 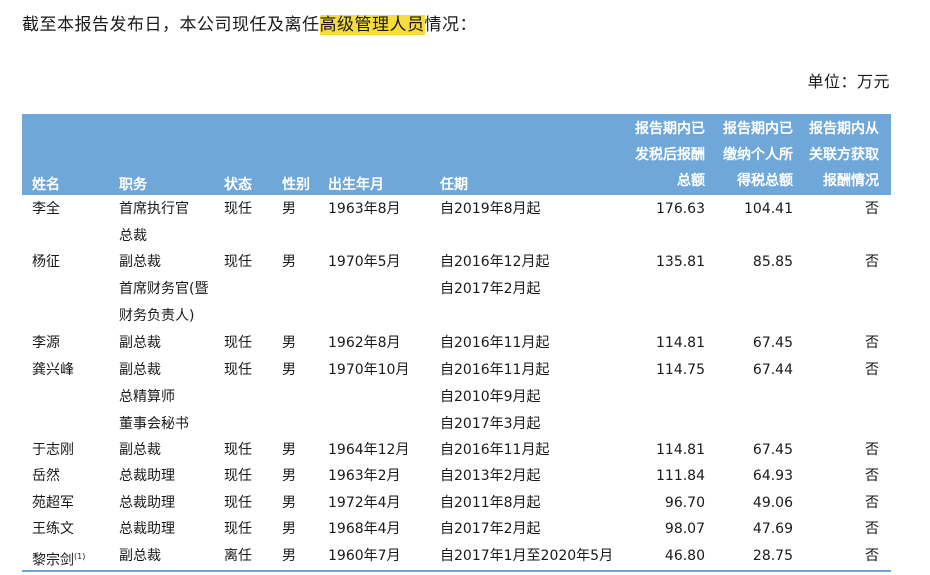 I want to click on cell-term: 自2016年11月起 自2010年9月起 自2017年3月起, so click(x=495, y=397).